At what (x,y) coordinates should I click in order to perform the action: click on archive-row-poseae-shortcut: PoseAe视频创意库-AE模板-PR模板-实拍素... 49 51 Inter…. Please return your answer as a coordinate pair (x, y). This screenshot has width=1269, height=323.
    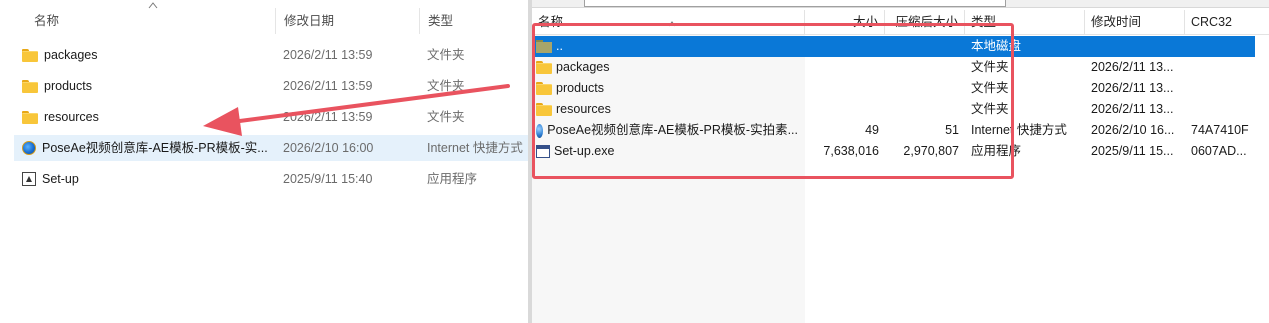
    Looking at the image, I should click on (900, 130).